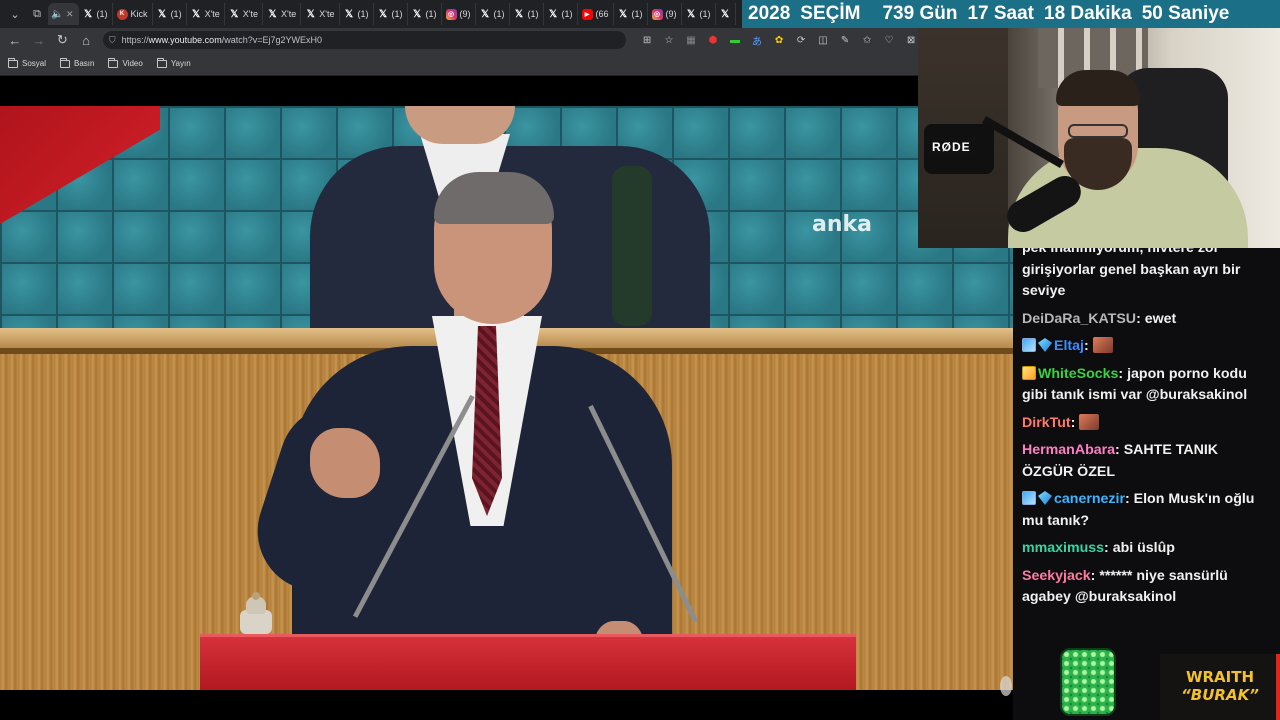  Describe the element at coordinates (1068, 450) in the screenshot. I see `chat-username: HermanAbara` at that location.